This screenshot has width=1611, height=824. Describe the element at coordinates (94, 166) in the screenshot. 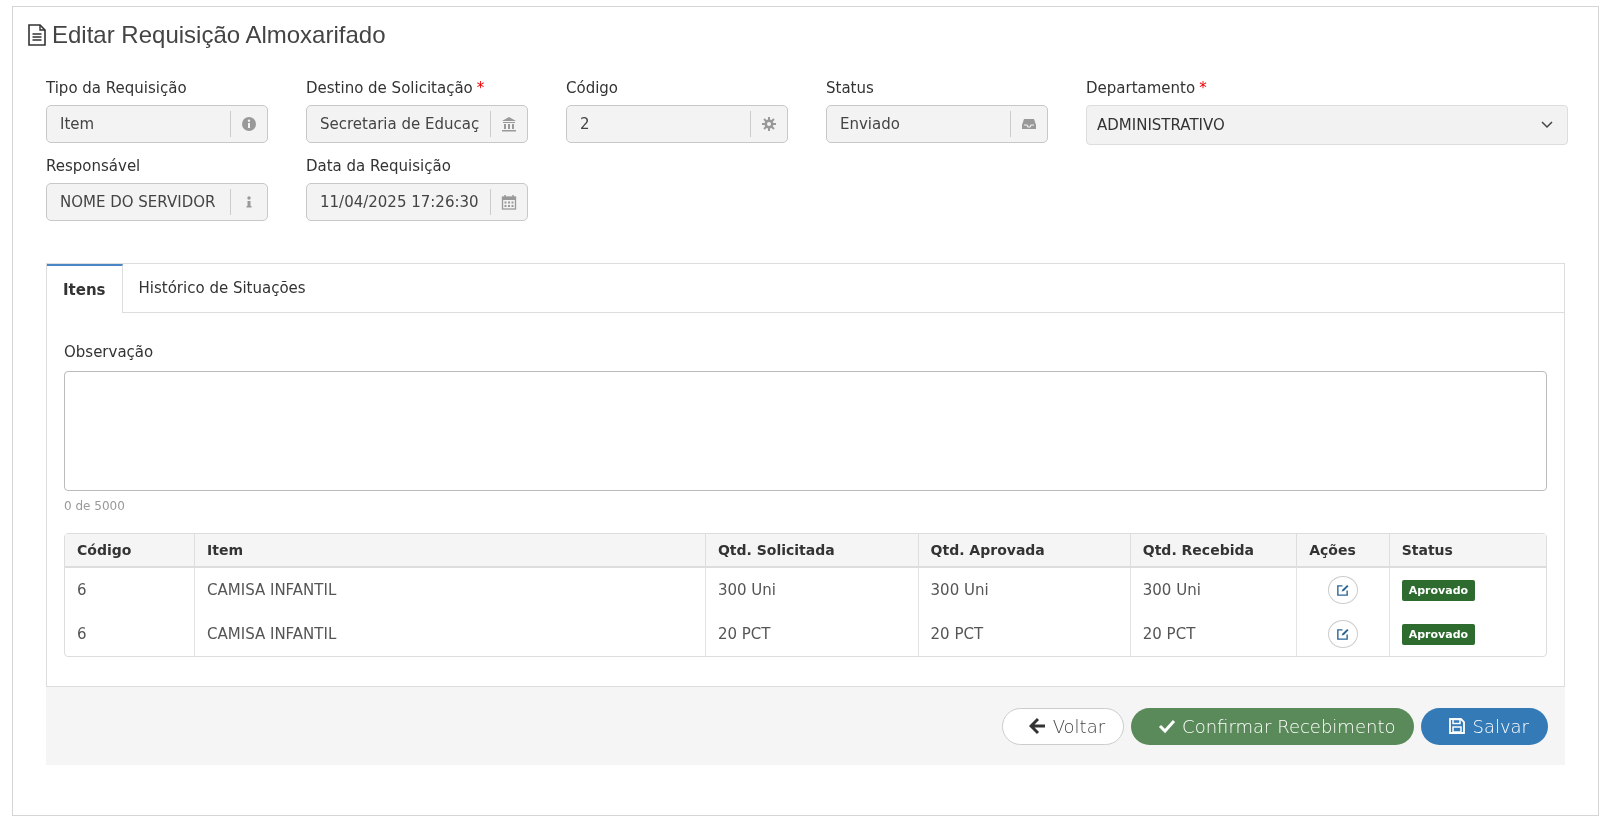

I see `field-label: Responsável` at that location.